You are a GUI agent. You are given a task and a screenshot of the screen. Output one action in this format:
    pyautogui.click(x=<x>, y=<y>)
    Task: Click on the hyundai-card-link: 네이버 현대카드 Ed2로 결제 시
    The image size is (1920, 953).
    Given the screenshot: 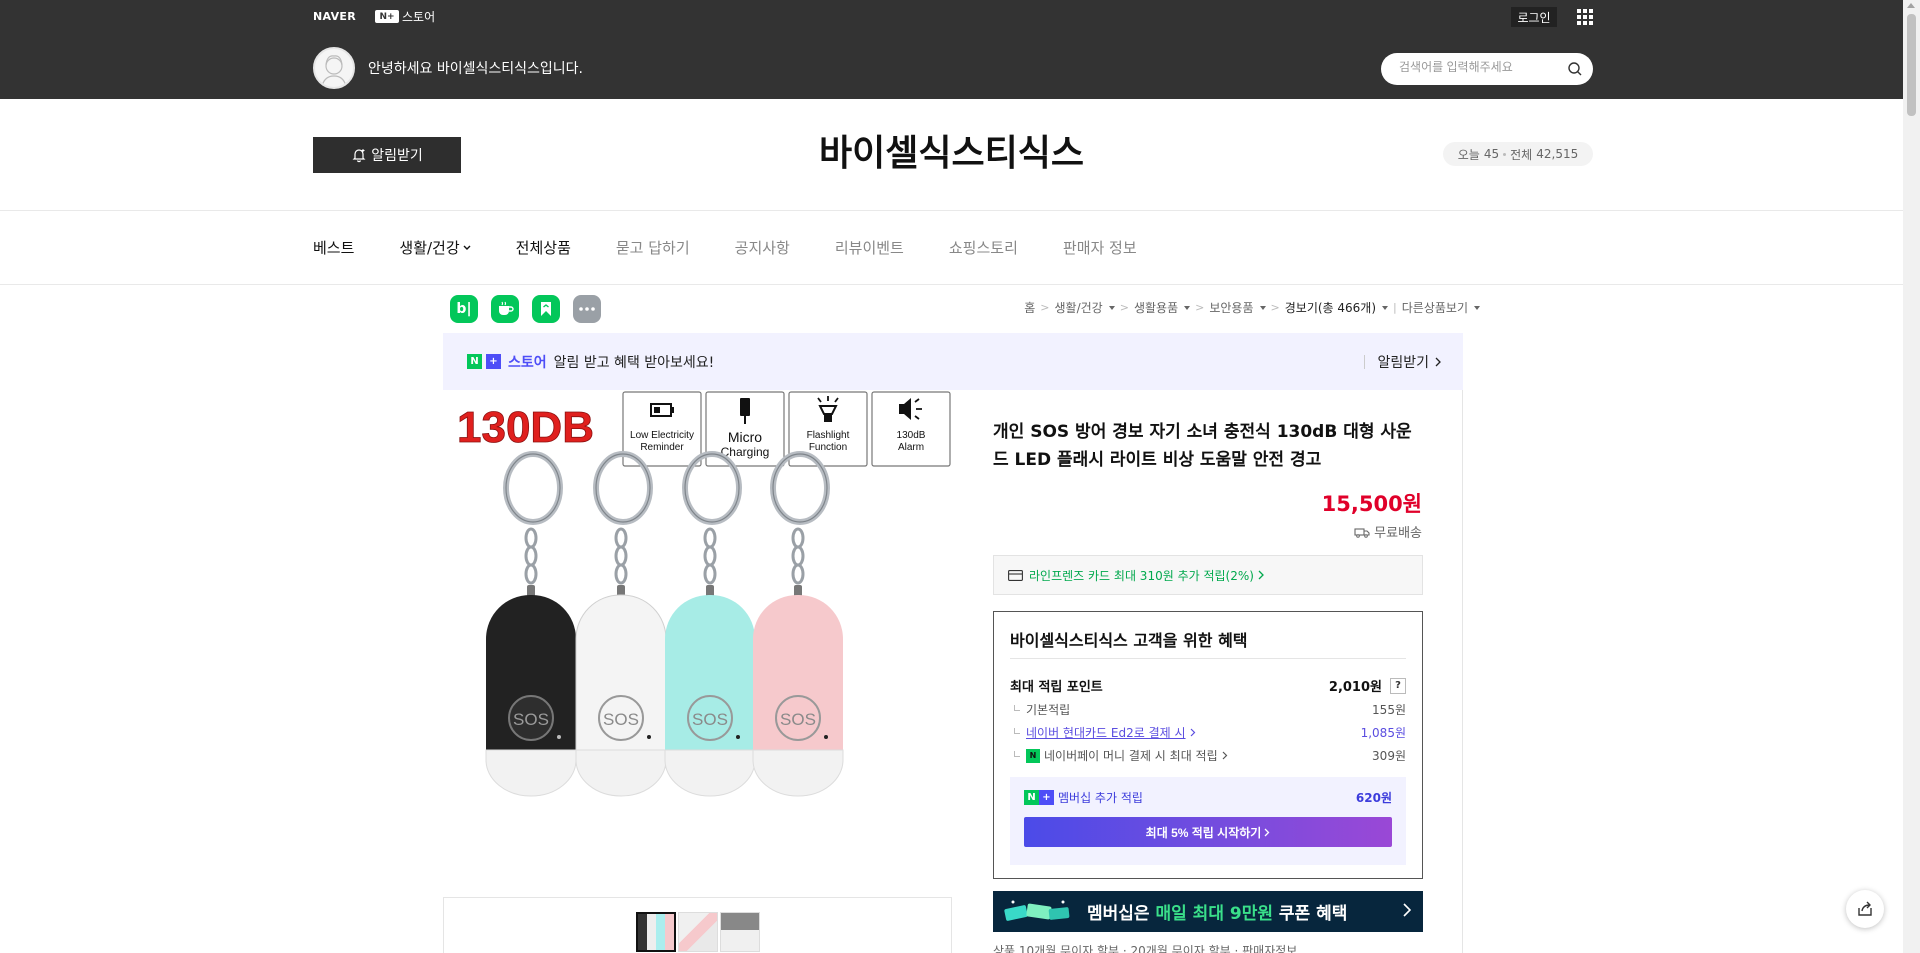 What is the action you would take?
    pyautogui.click(x=1106, y=732)
    